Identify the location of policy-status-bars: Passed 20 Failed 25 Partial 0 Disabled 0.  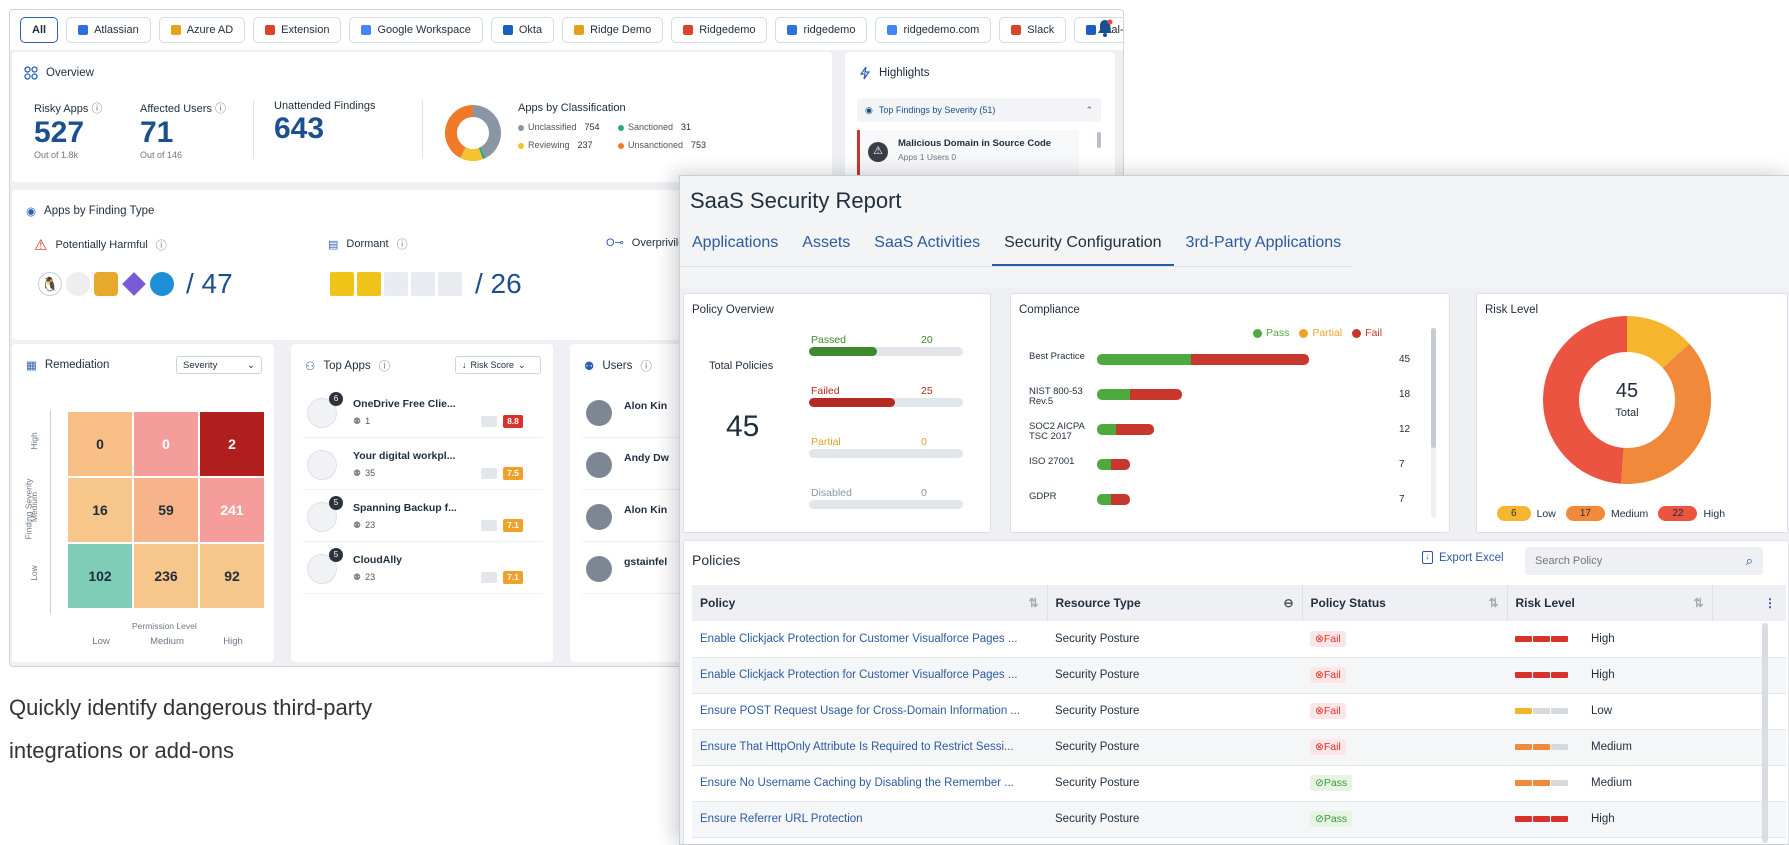
(889, 429).